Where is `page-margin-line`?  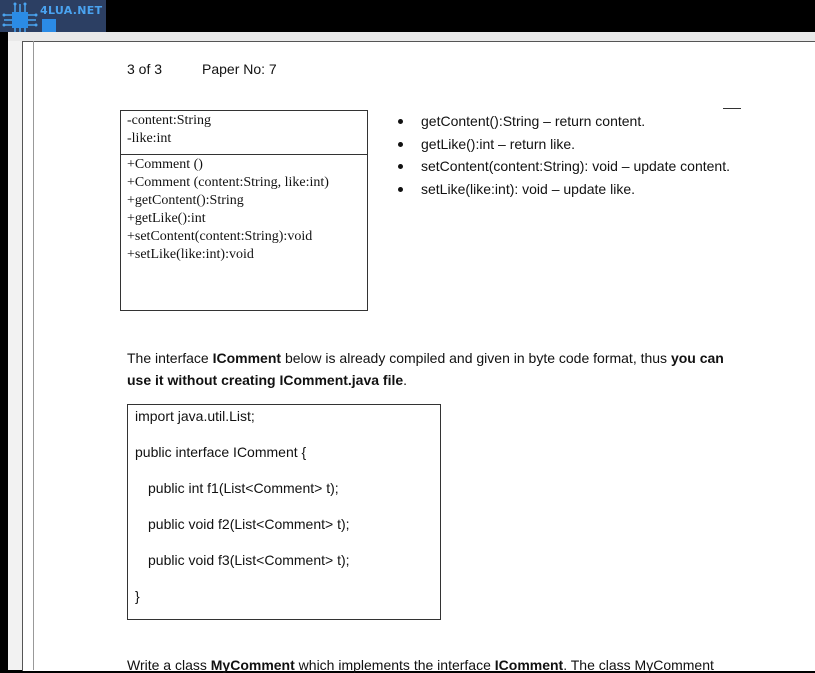
page-margin-line is located at coordinates (33, 355).